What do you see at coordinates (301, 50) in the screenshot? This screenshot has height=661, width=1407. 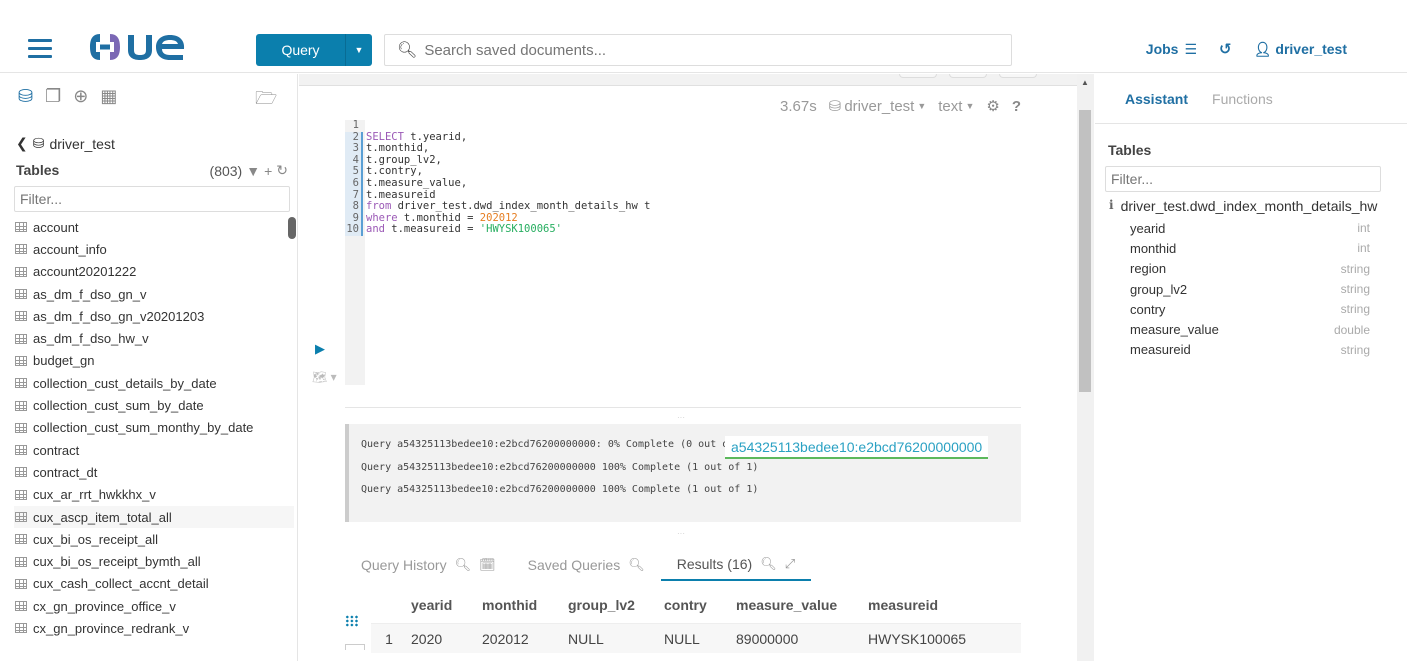 I see `query-button-label: Query` at bounding box center [301, 50].